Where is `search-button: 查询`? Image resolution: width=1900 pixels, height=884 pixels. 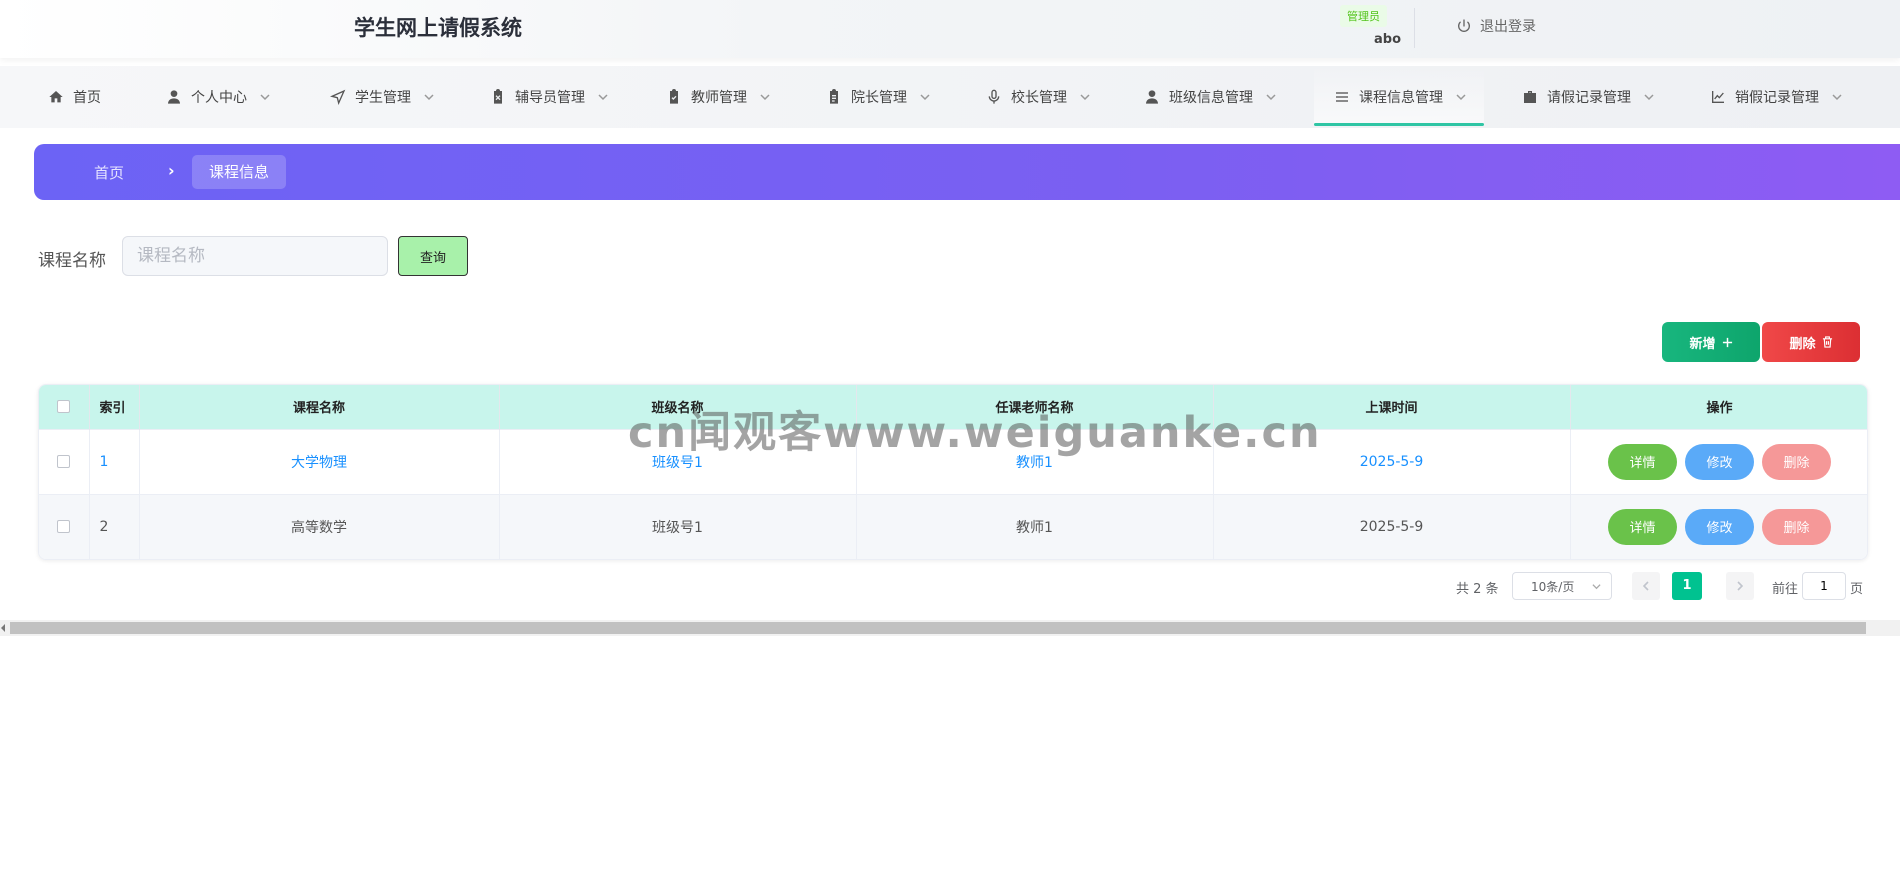 search-button: 查询 is located at coordinates (433, 256).